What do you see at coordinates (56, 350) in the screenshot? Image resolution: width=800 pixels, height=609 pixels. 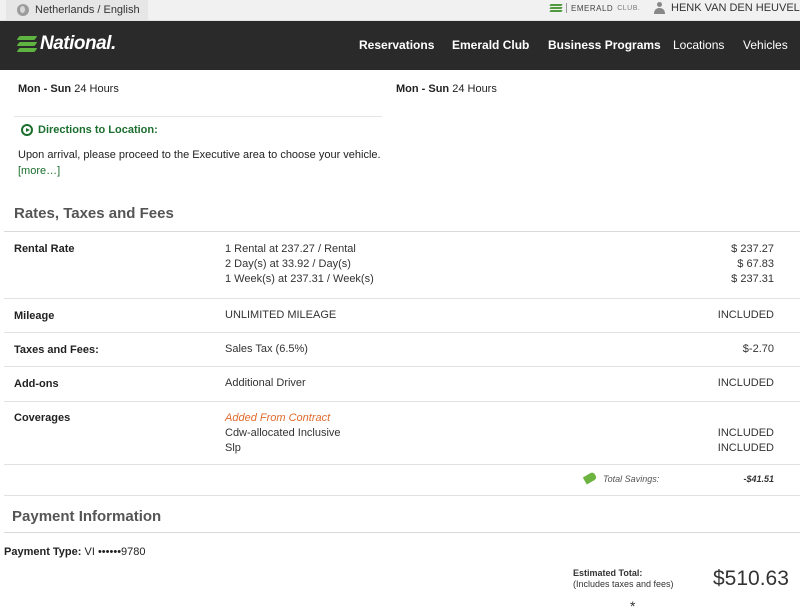 I see `taxes-label: Taxes and Fees:` at bounding box center [56, 350].